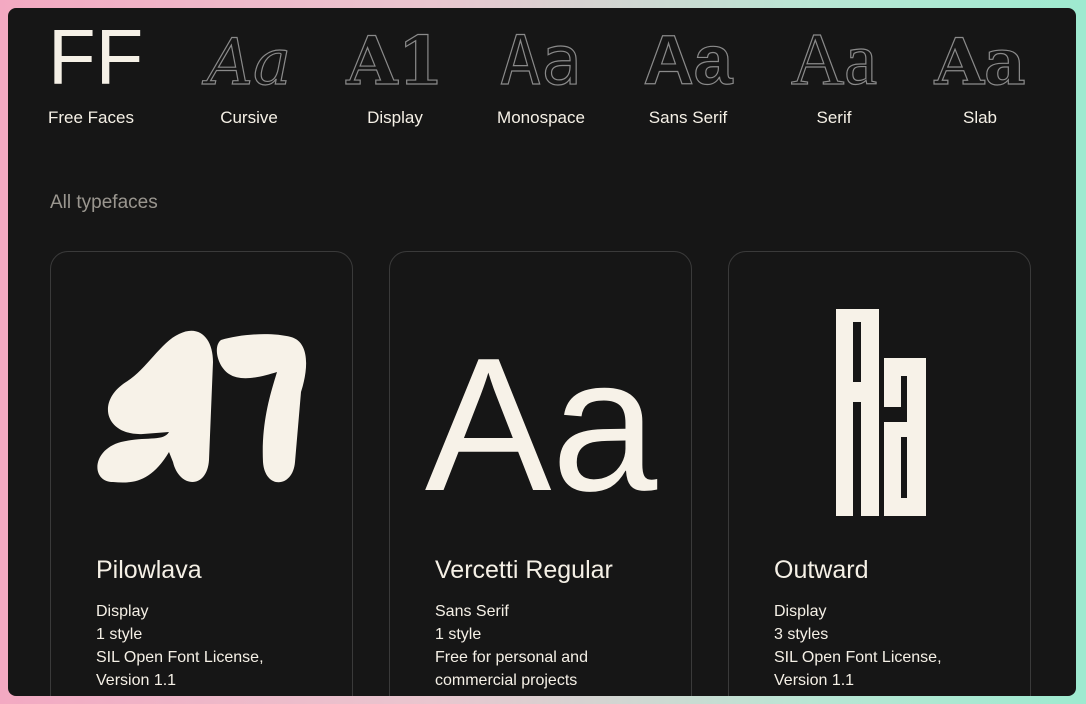 The image size is (1086, 704). Describe the element at coordinates (472, 611) in the screenshot. I see `typeface-category: Sans Serif` at that location.